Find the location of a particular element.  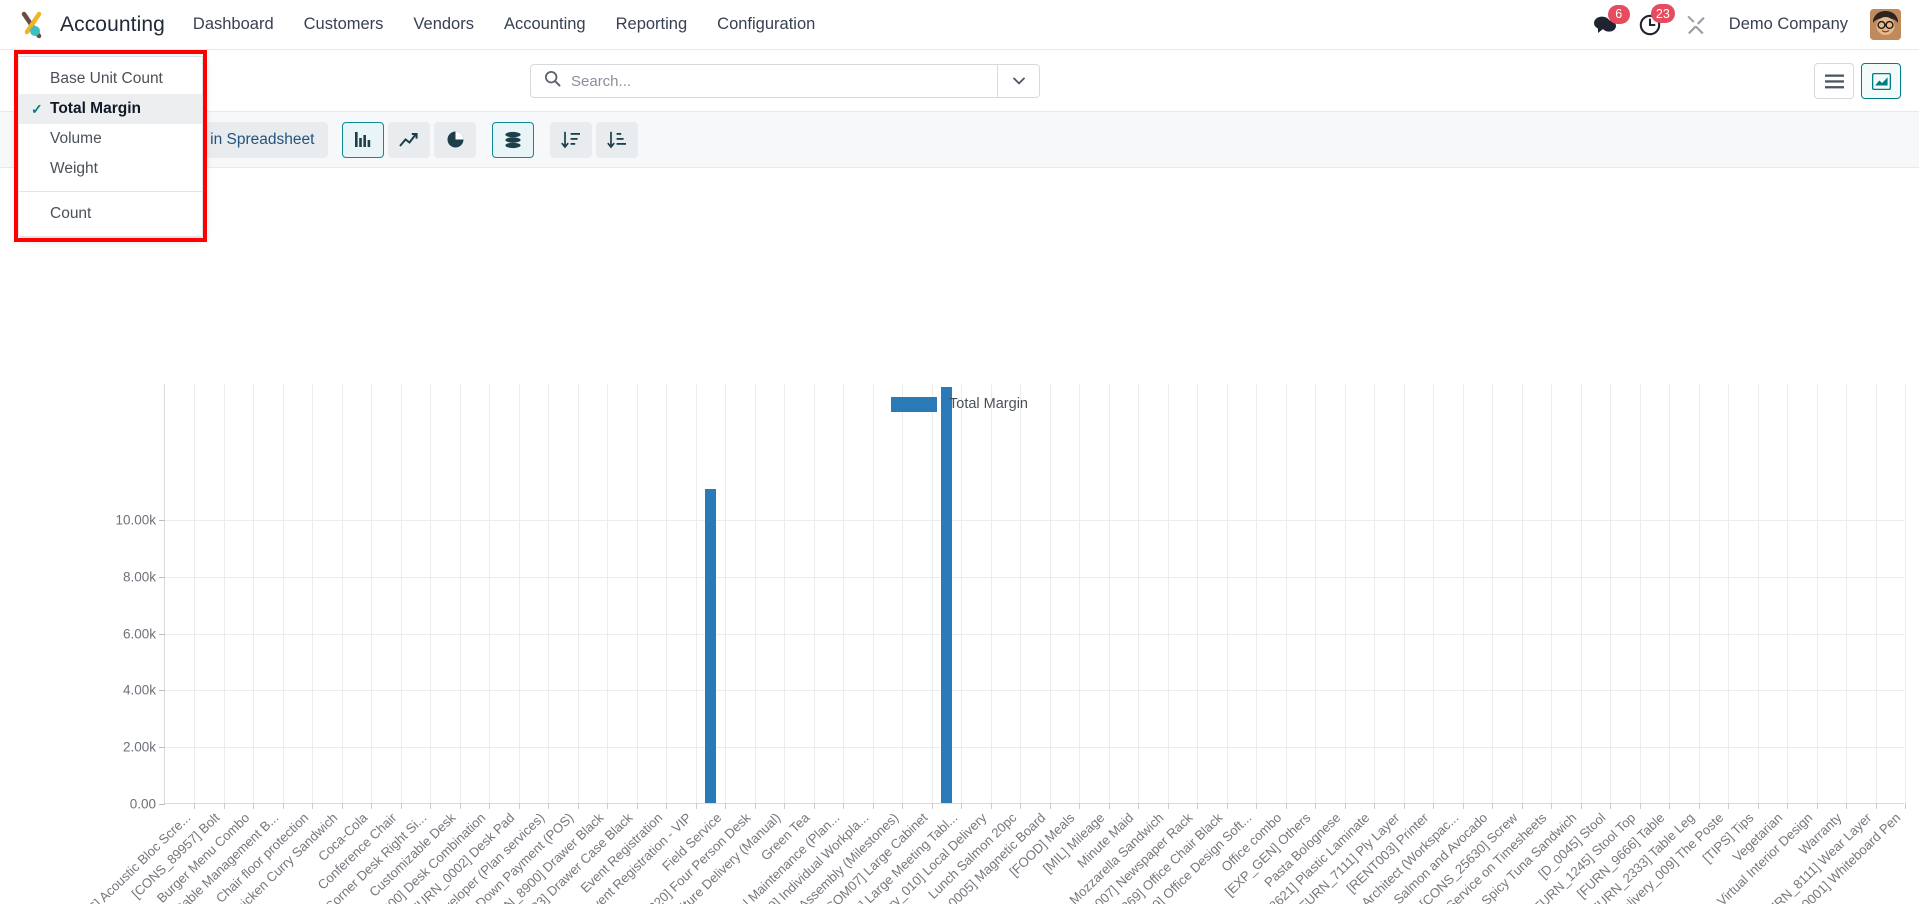

nav-link-configuration: Configuration is located at coordinates (766, 24).